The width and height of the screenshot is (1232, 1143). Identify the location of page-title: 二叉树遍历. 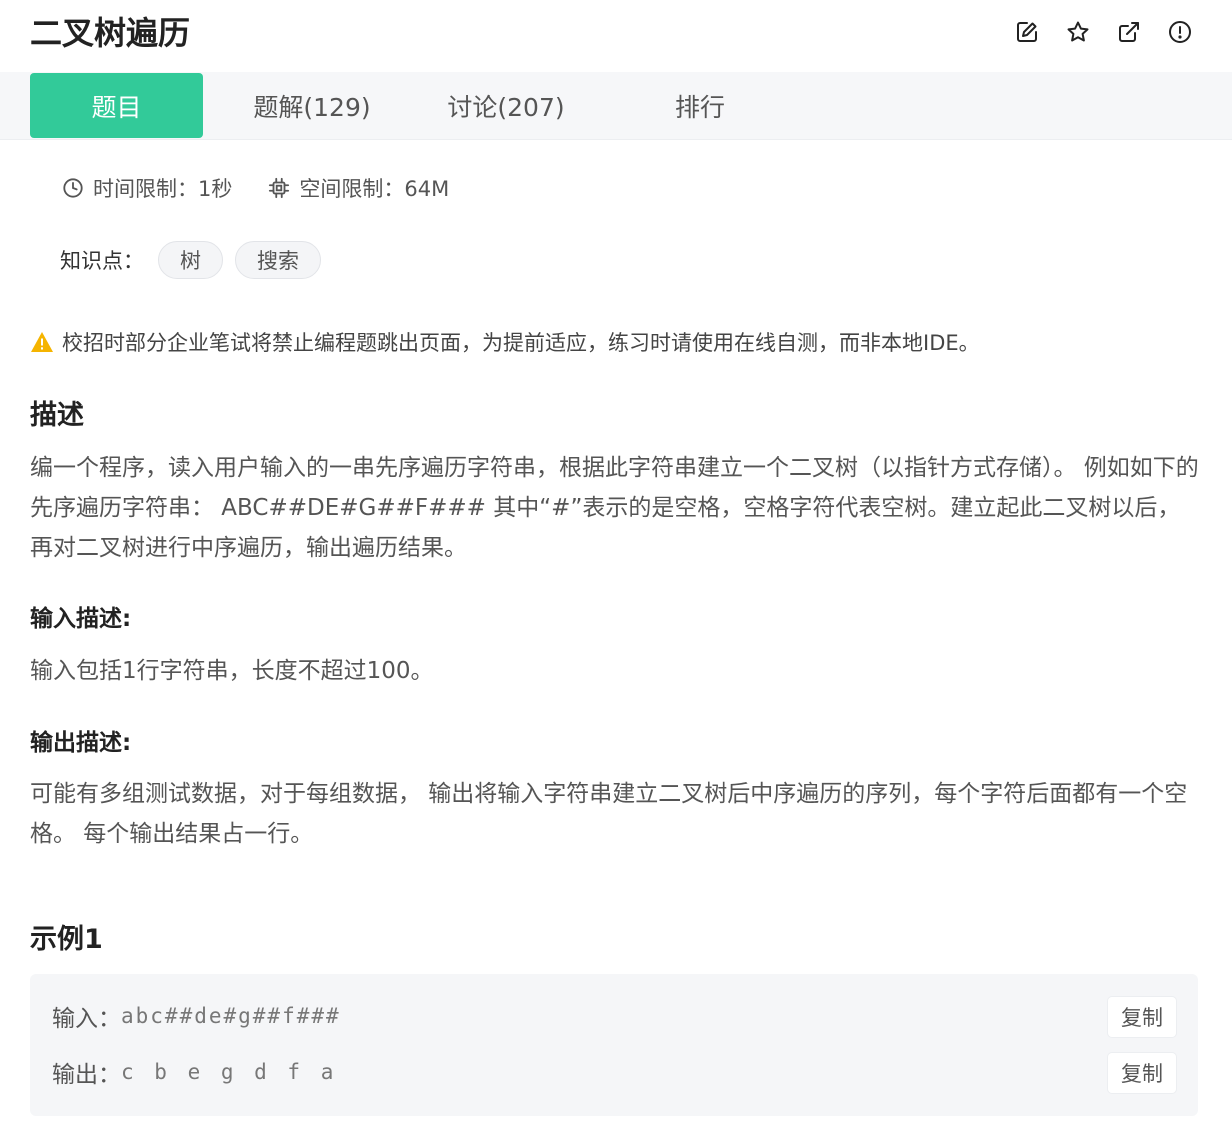
(110, 33).